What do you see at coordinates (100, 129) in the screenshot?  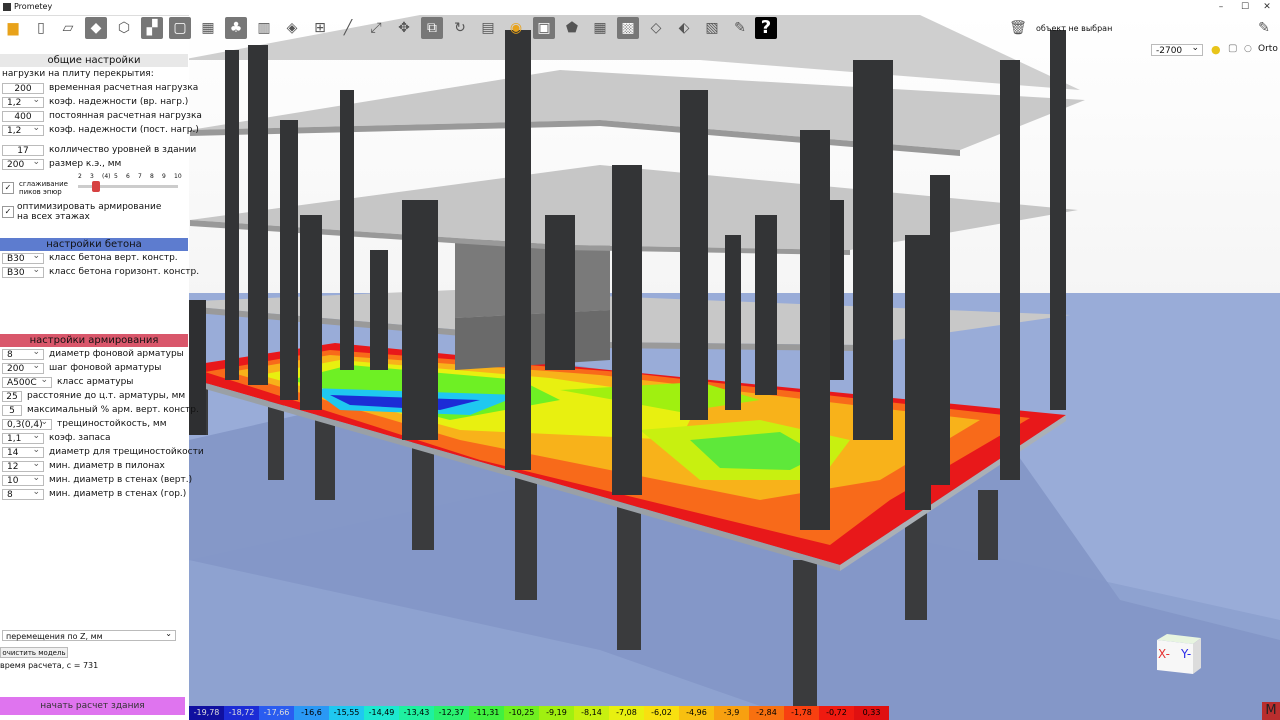 I see `perm-coef-row: 1,2 коэф. надежности (пост. нагр.)` at bounding box center [100, 129].